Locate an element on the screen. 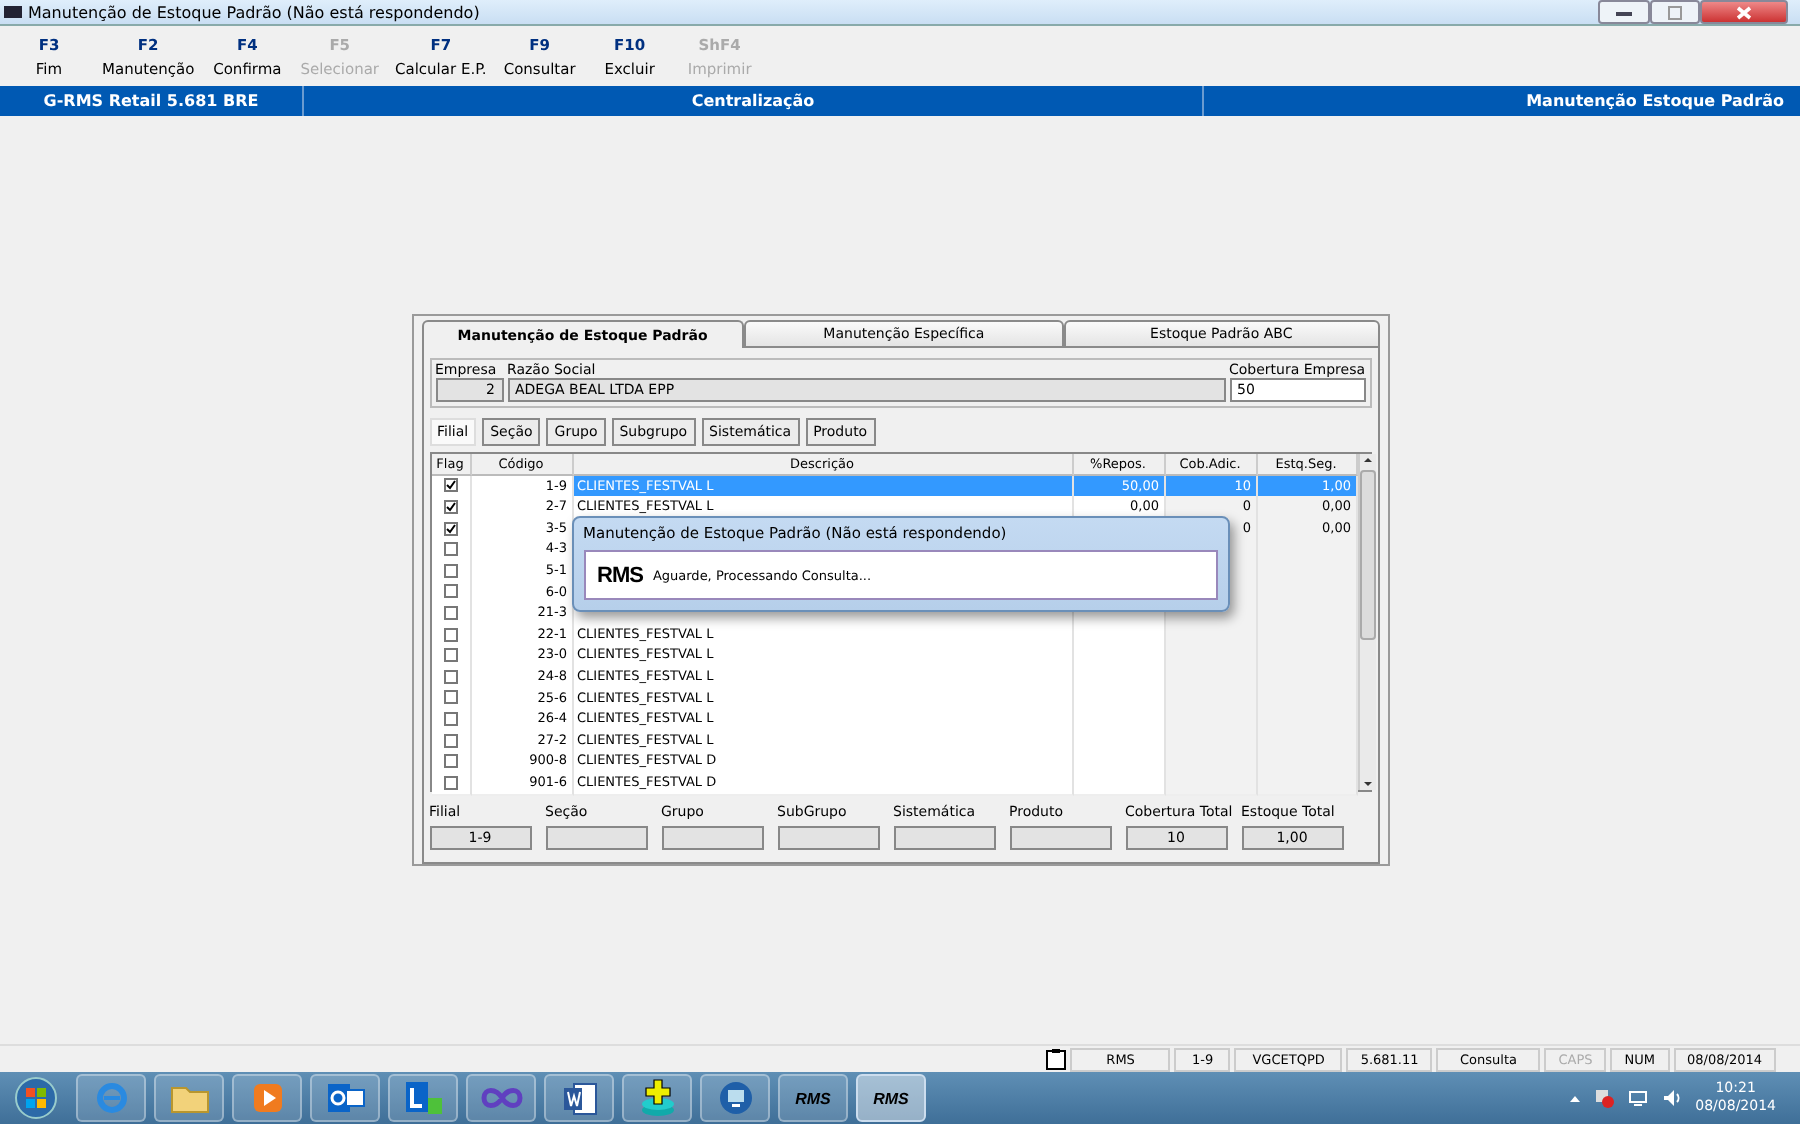  mail-icon is located at coordinates (345, 1098).